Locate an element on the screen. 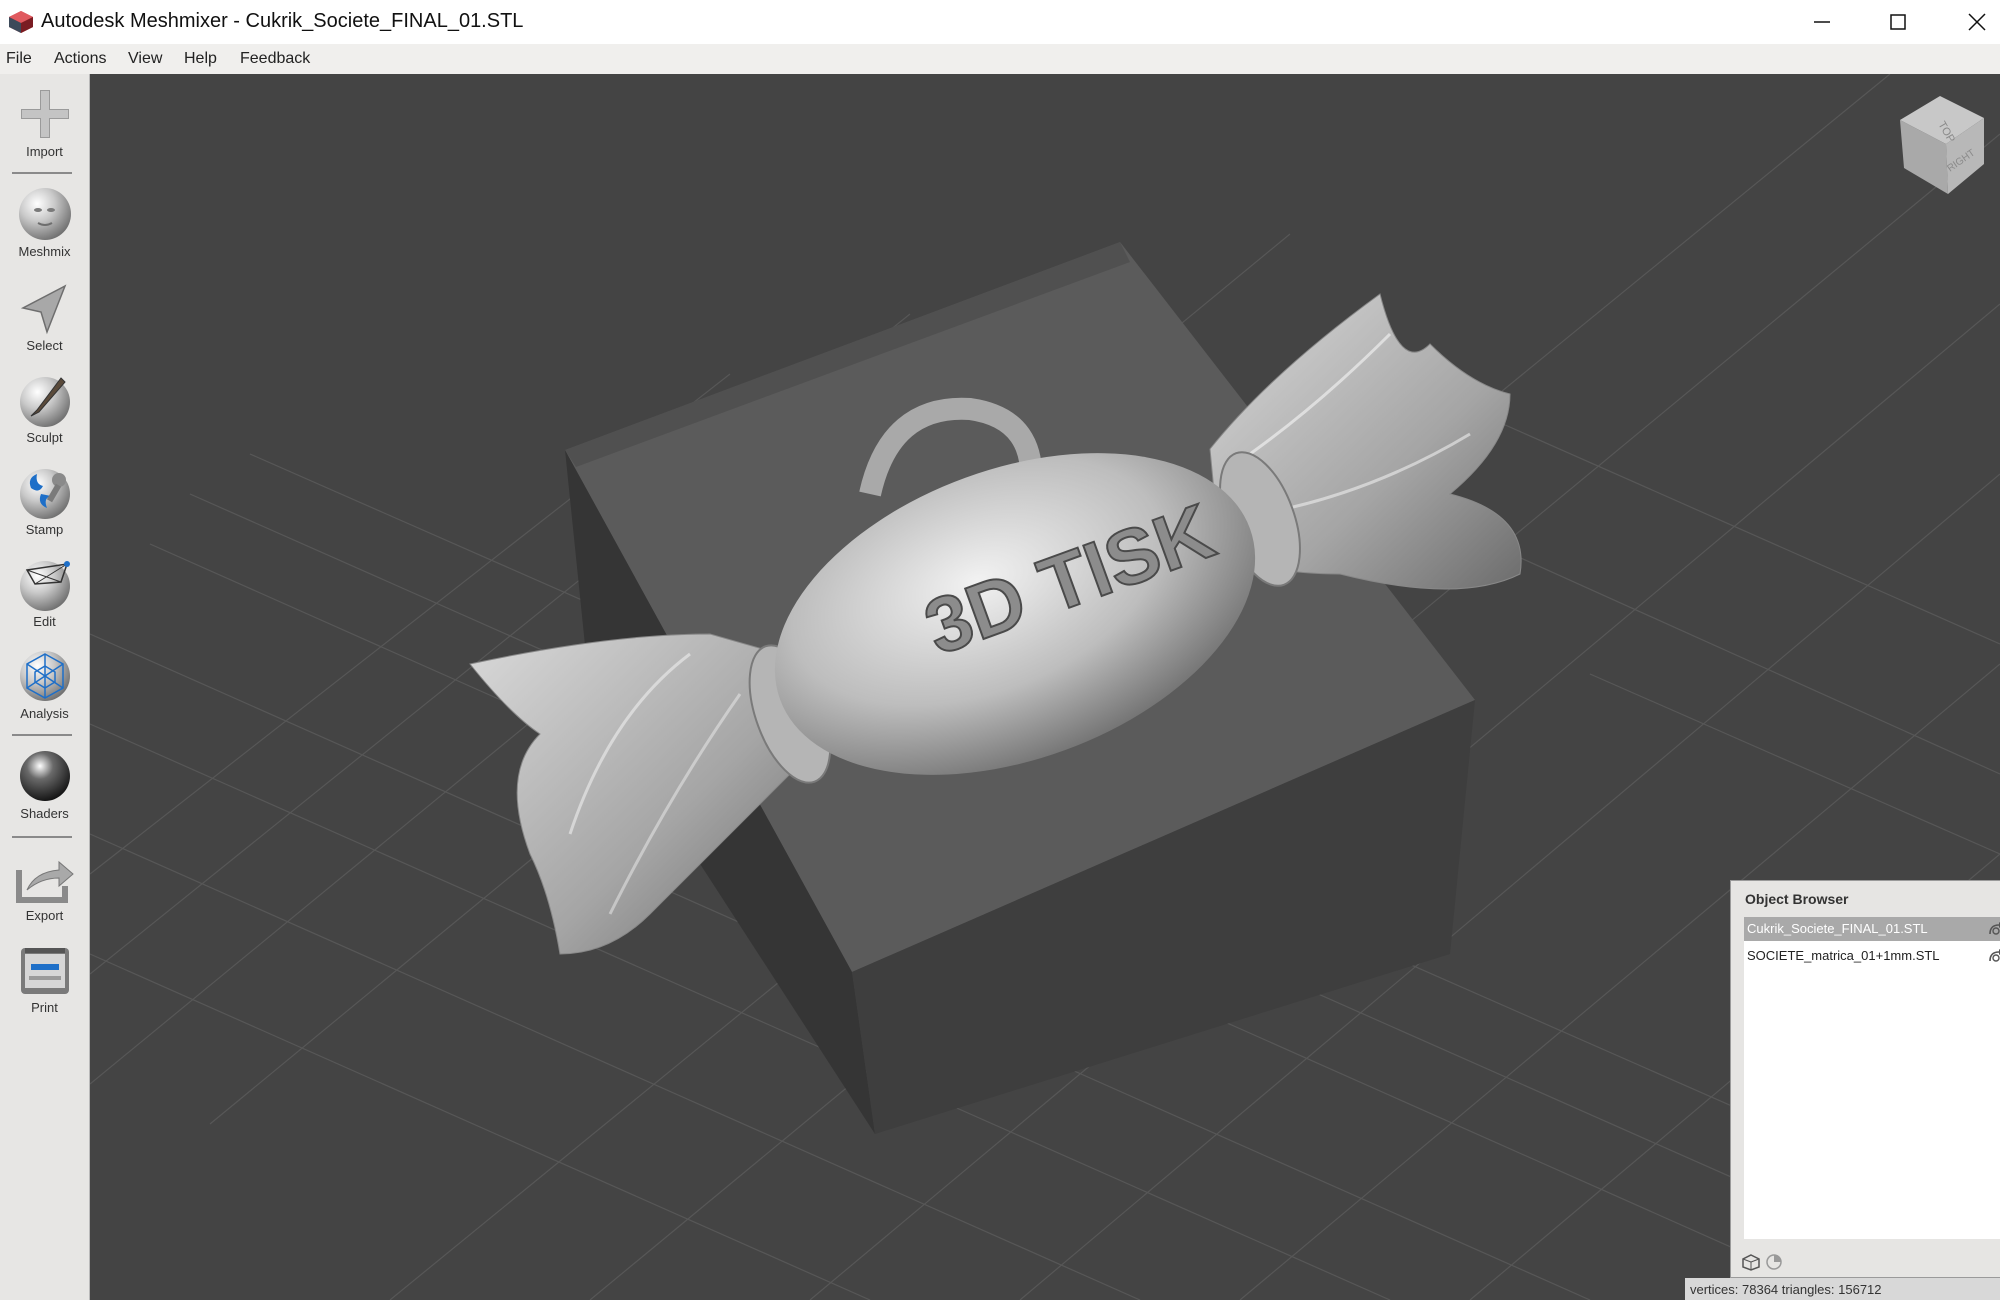  object-item-societe: SOCIETE_matrica_01+1mm.STL is located at coordinates (1872, 956).